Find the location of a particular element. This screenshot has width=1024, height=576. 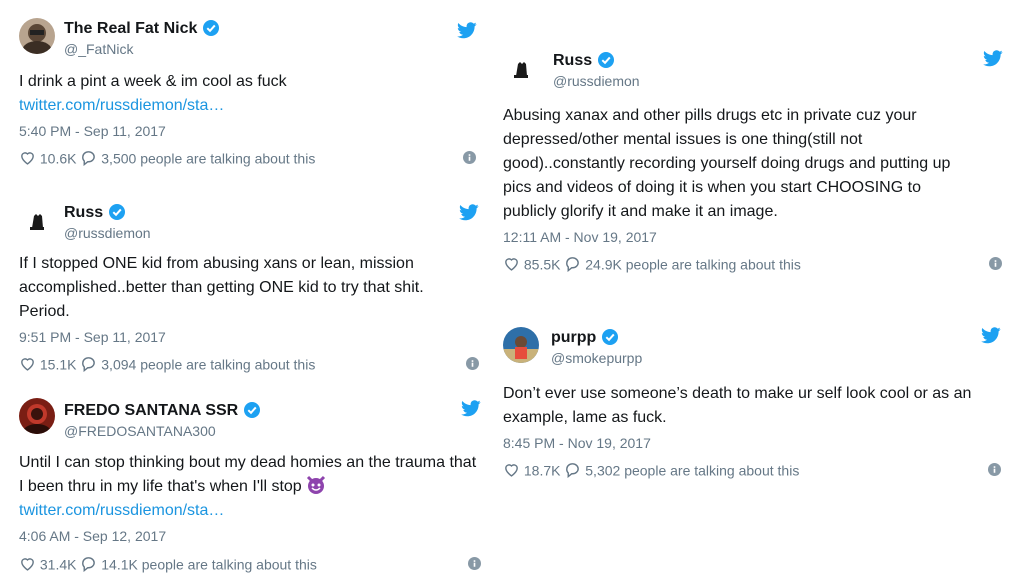

timestamp: 4:06 AM - Sep 12, 2017 is located at coordinates (252, 536).